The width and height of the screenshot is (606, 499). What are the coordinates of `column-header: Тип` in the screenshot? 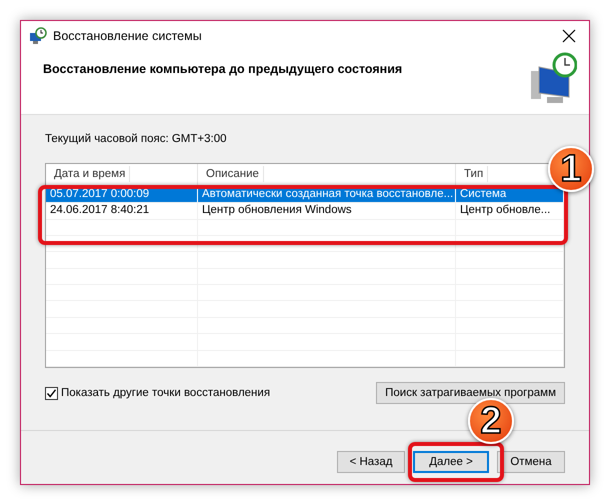 It's located at (474, 174).